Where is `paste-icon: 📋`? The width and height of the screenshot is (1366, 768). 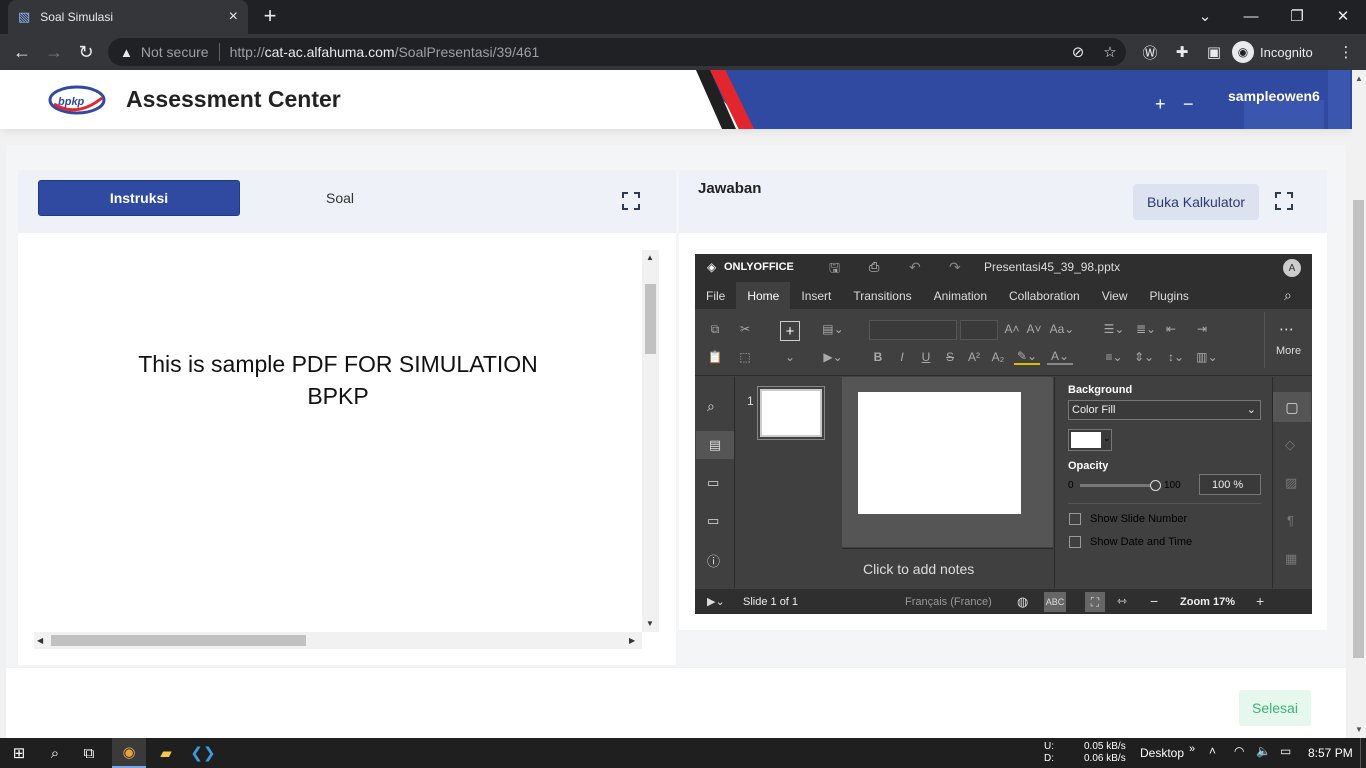 paste-icon: 📋 is located at coordinates (715, 357).